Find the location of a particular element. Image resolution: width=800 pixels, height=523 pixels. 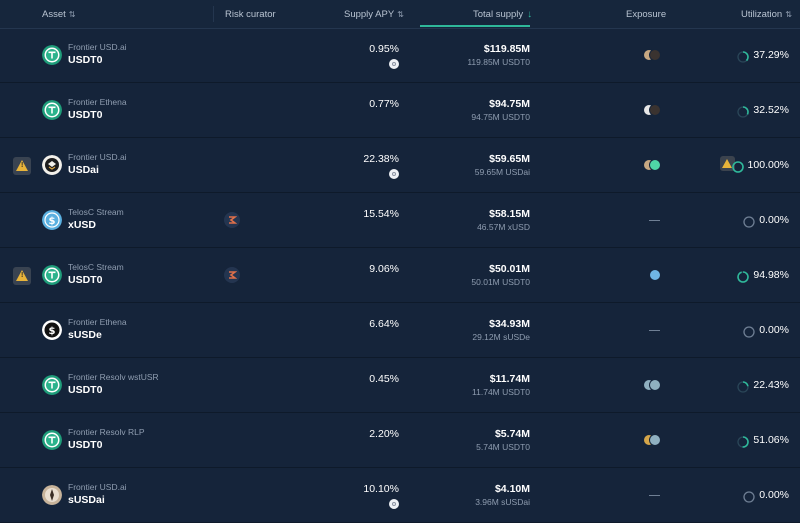

supply-apy: 0.45% is located at coordinates (384, 379).